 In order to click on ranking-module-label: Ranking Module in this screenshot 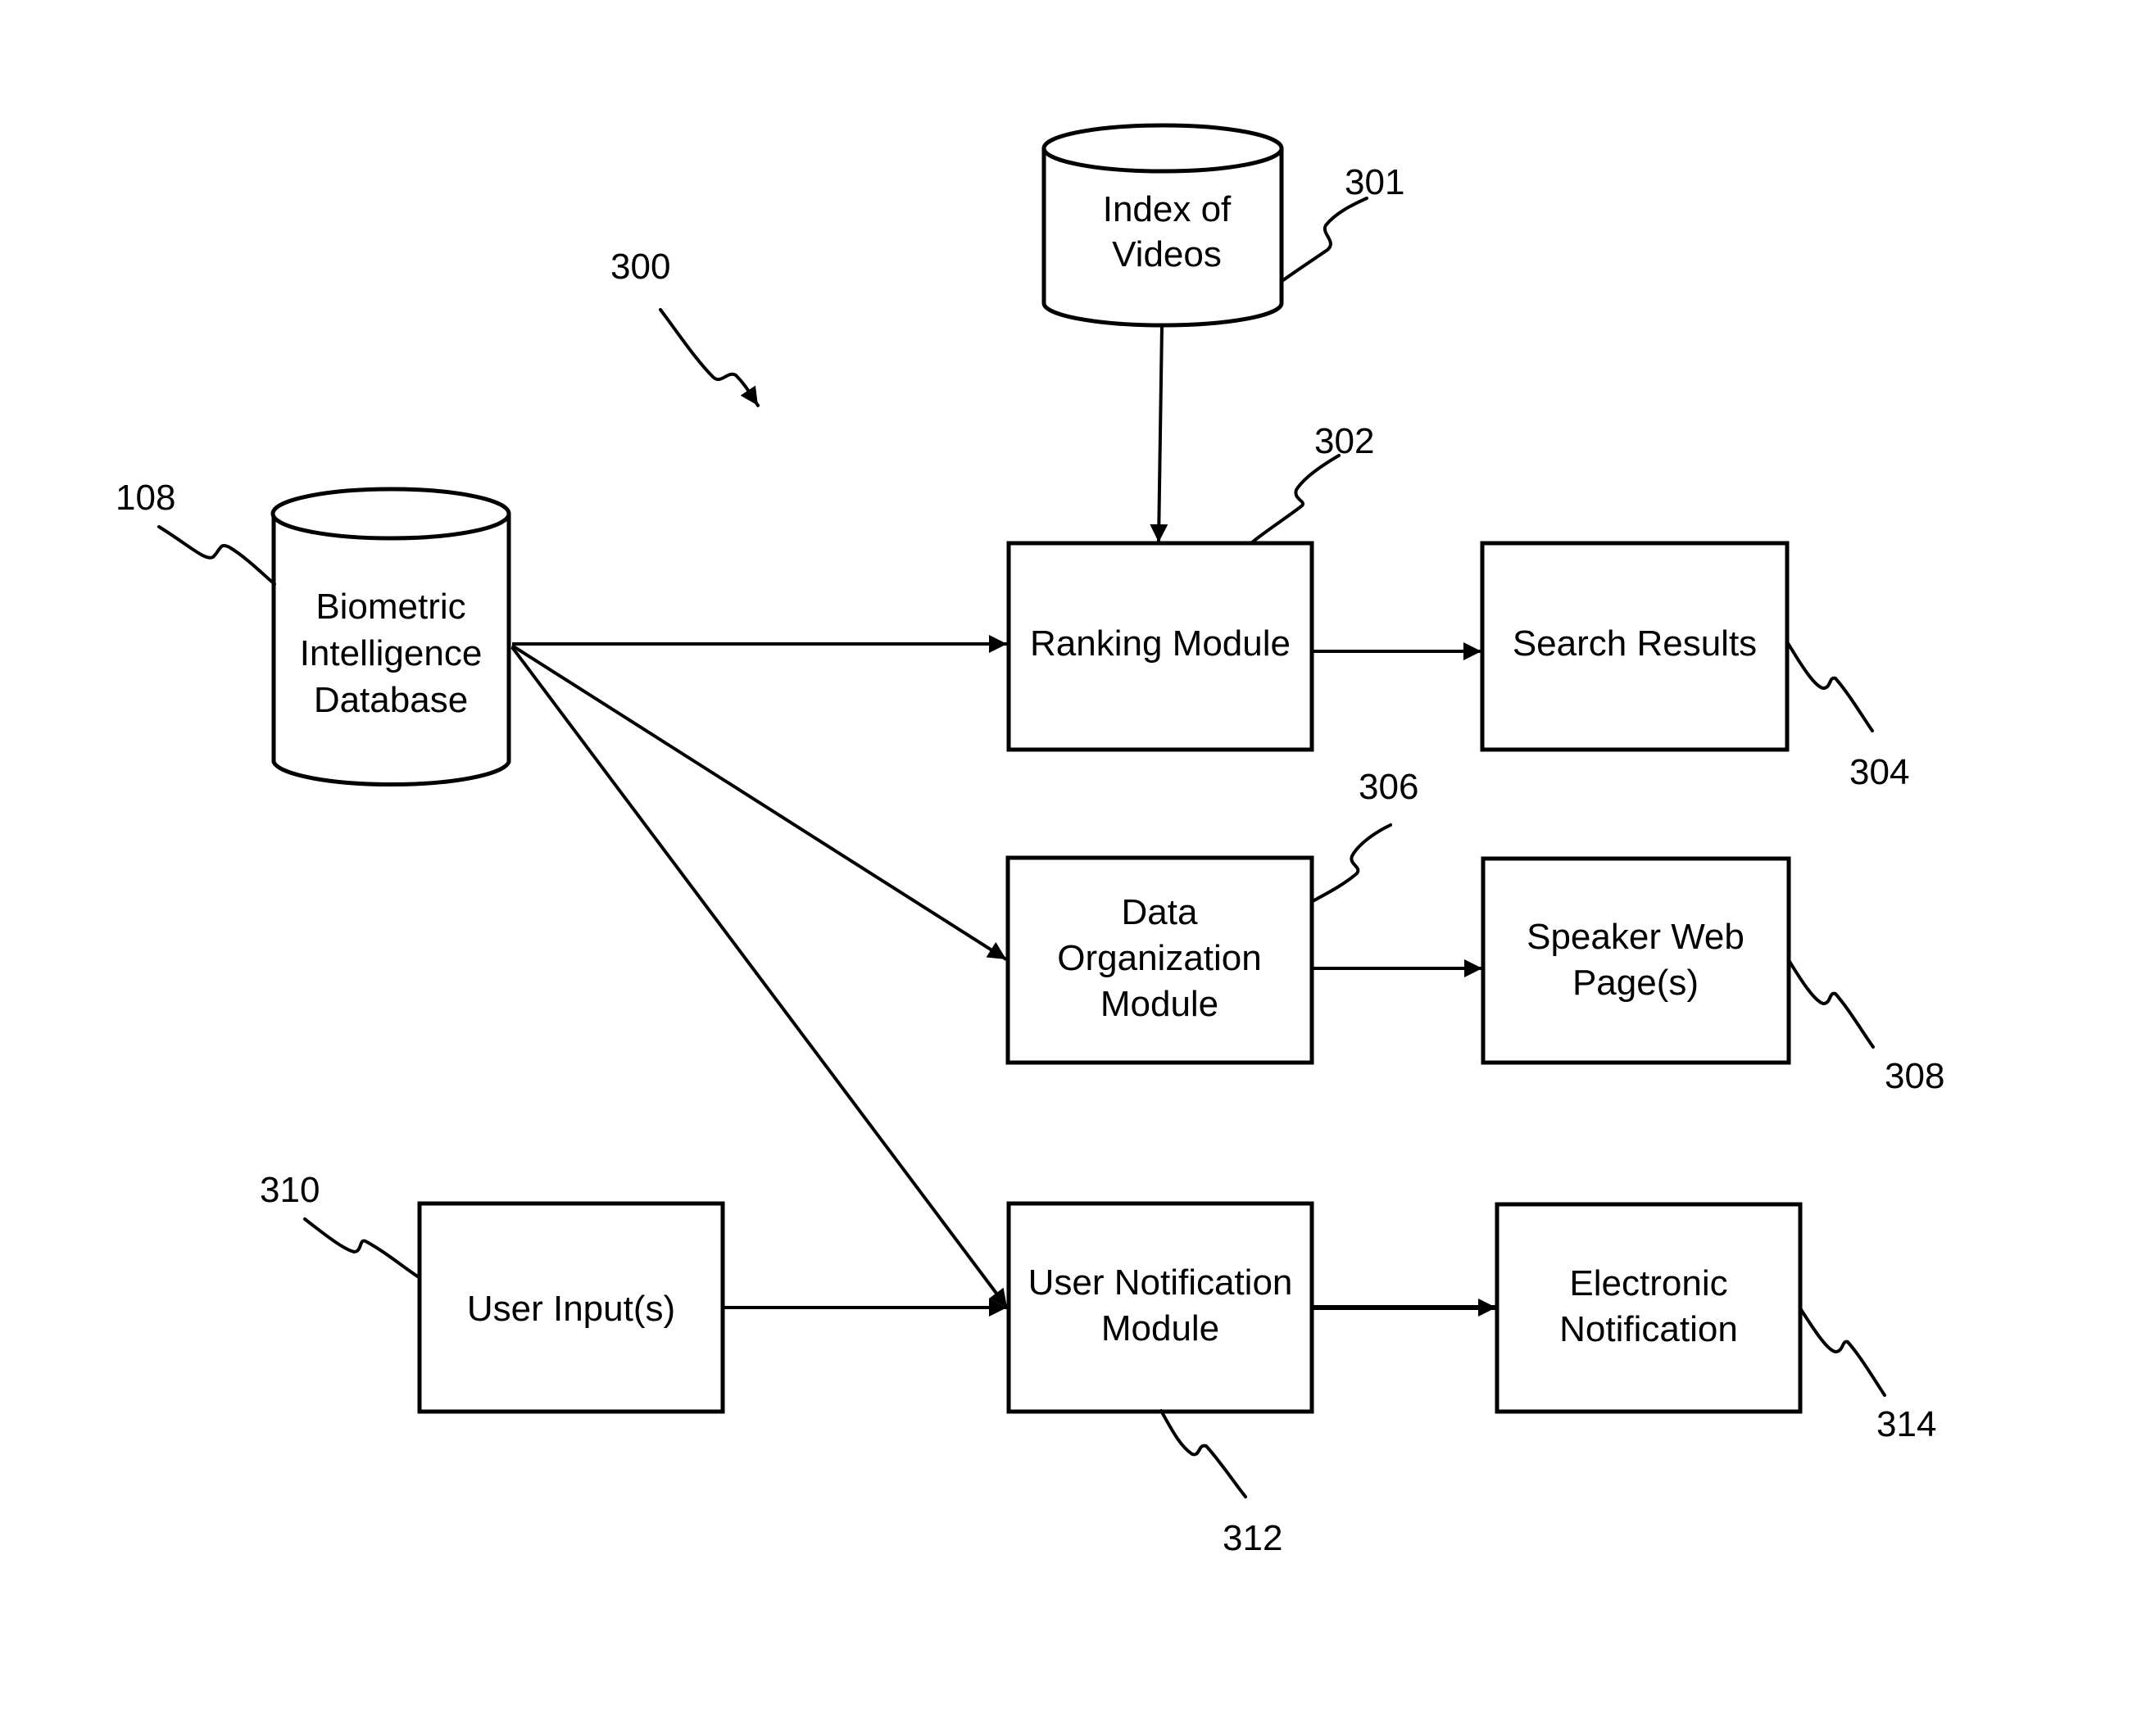, I will do `click(1161, 643)`.